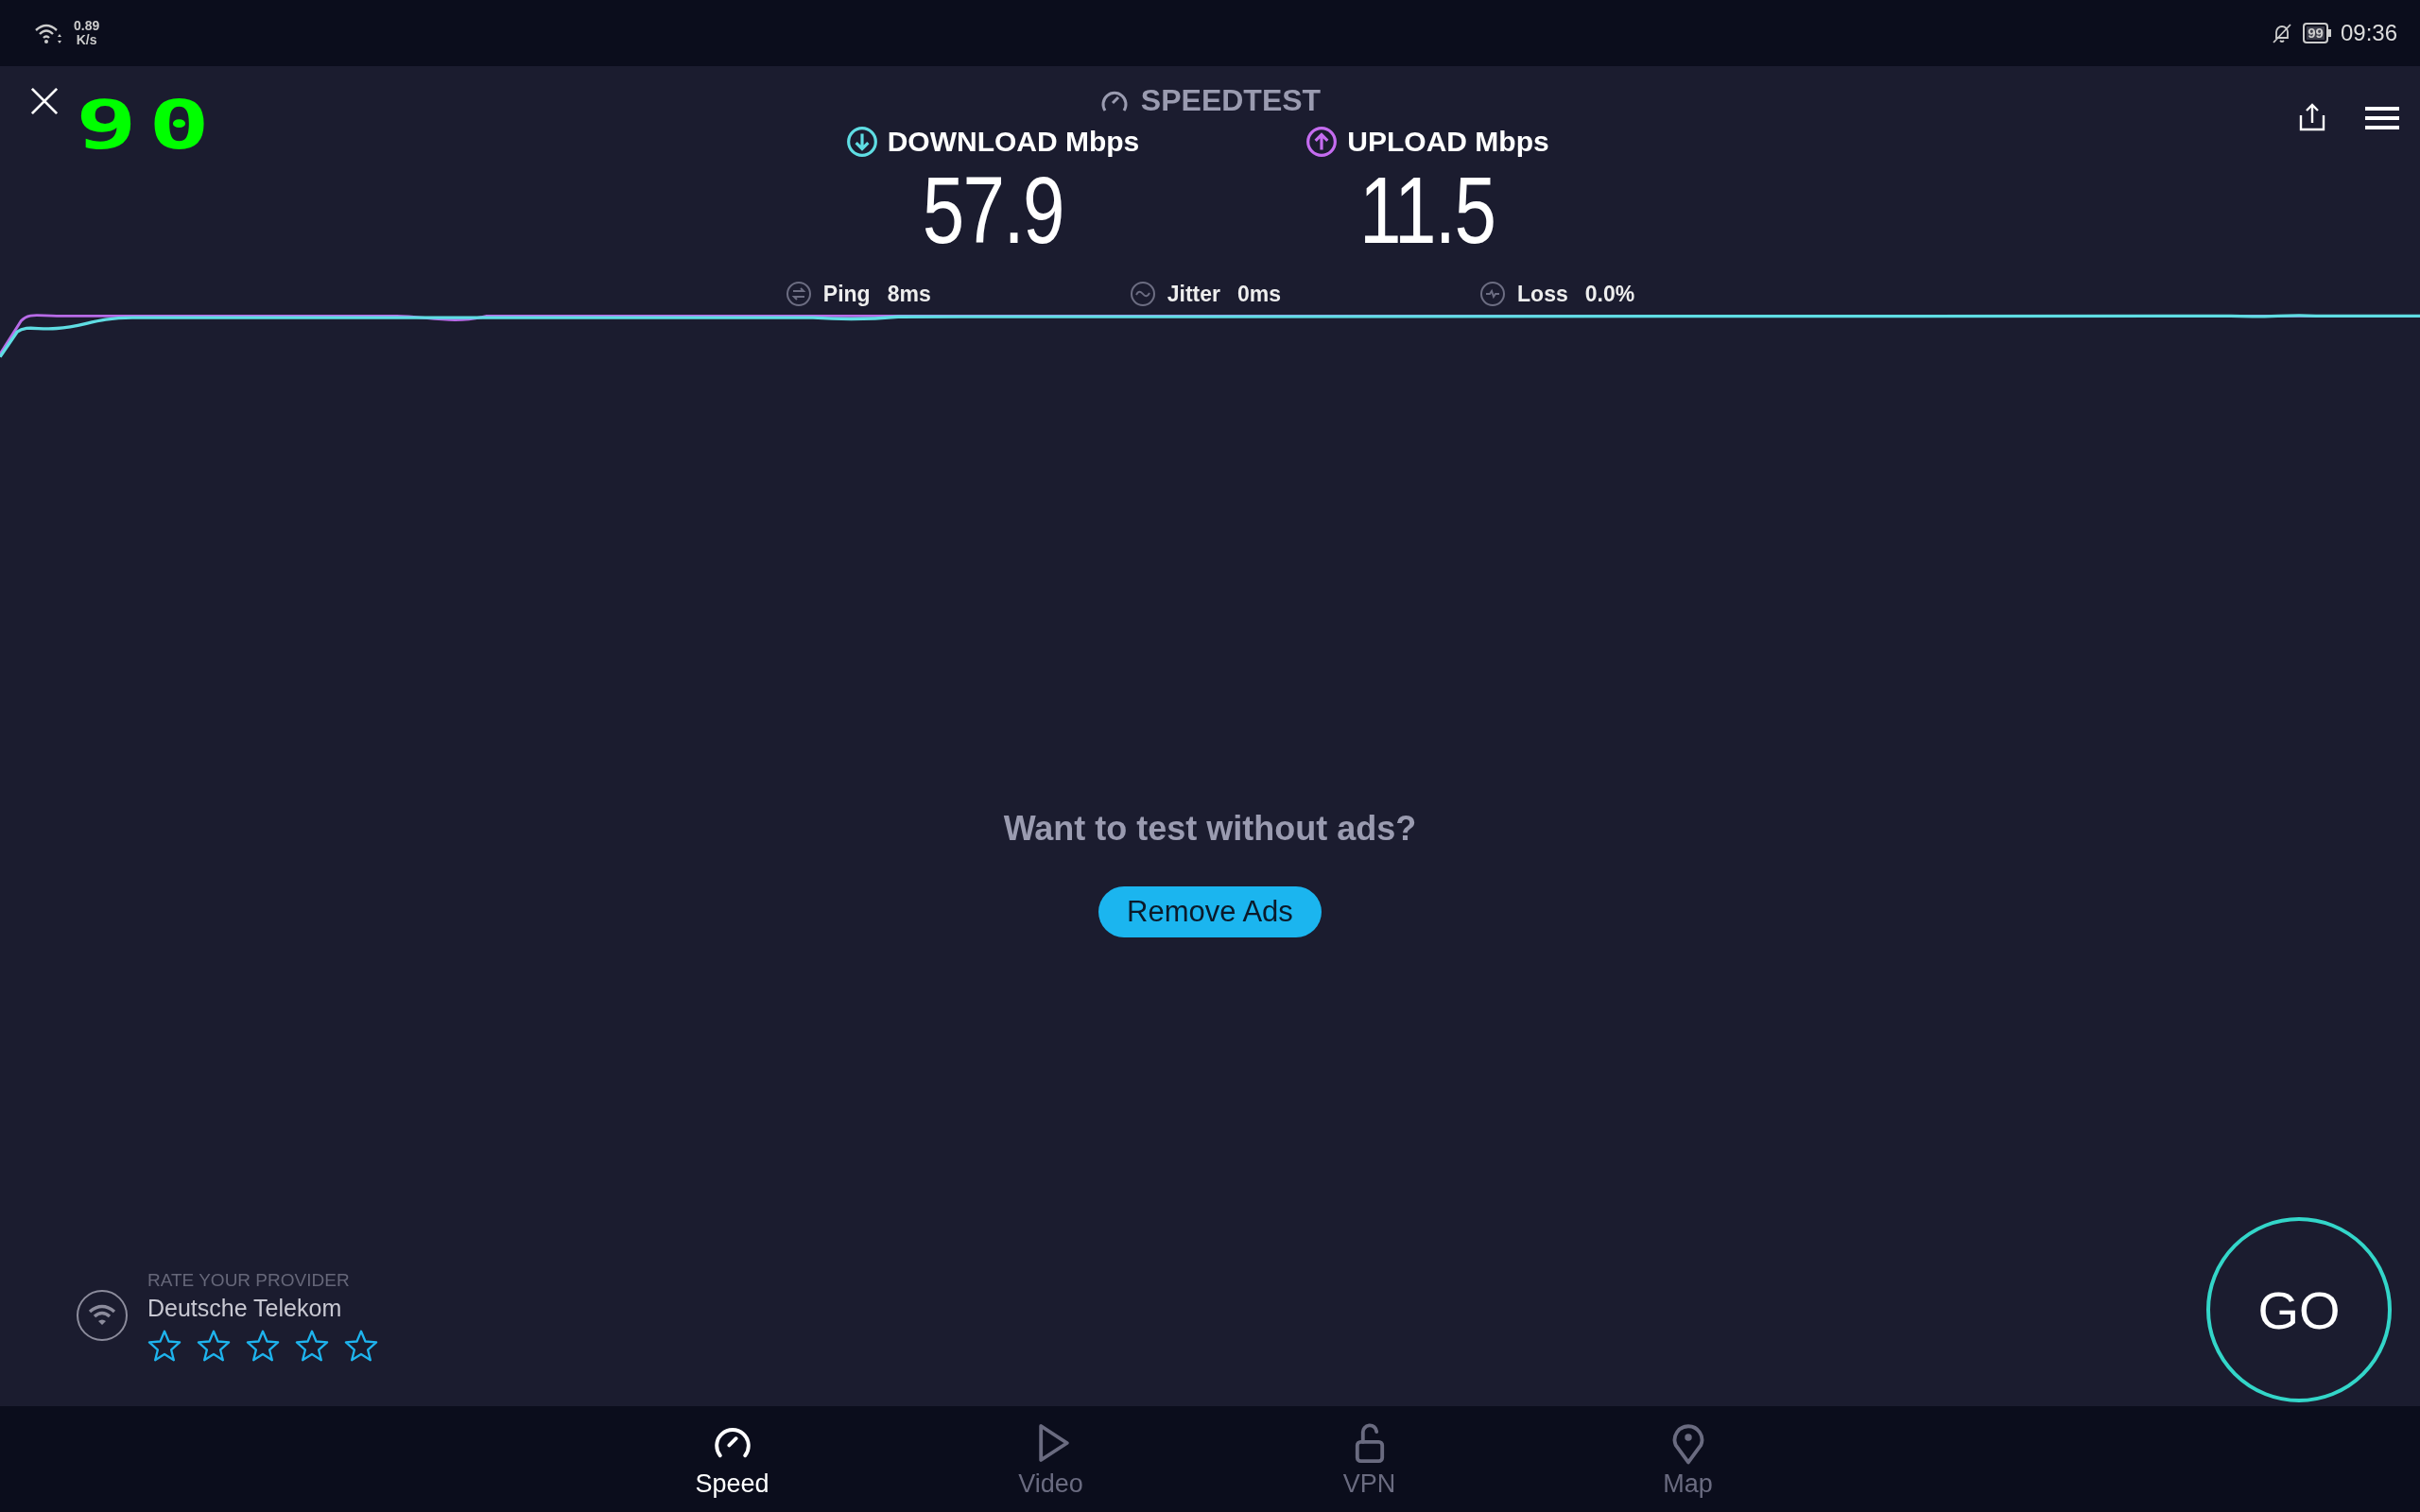 The image size is (2420, 1512). Describe the element at coordinates (732, 1459) in the screenshot. I see `nav-tab: Speed` at that location.